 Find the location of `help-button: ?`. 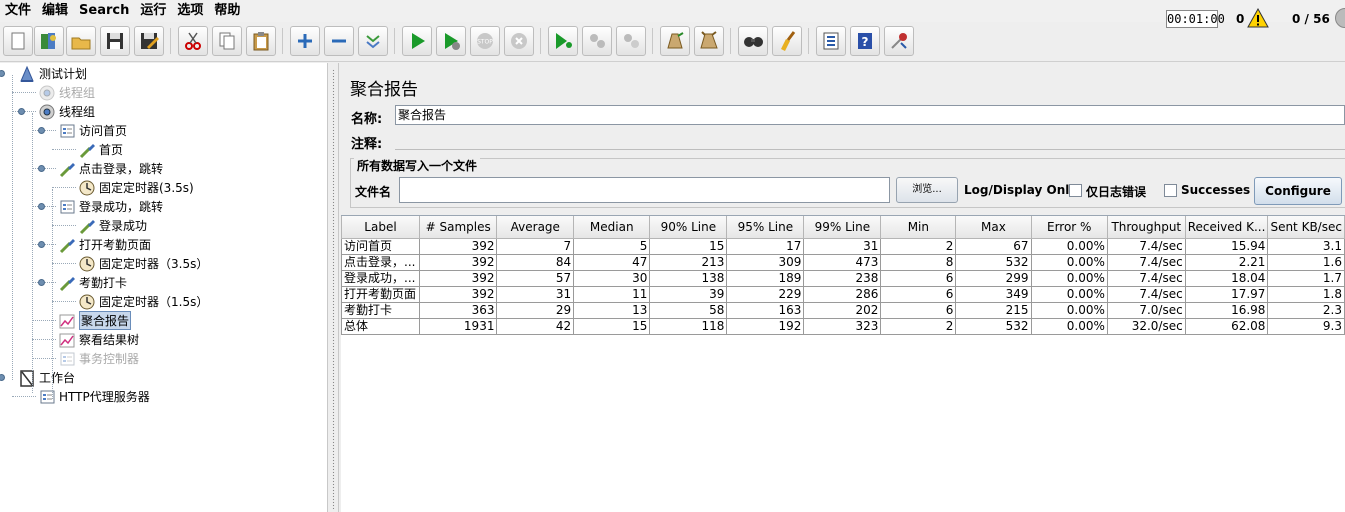

help-button: ? is located at coordinates (865, 41).